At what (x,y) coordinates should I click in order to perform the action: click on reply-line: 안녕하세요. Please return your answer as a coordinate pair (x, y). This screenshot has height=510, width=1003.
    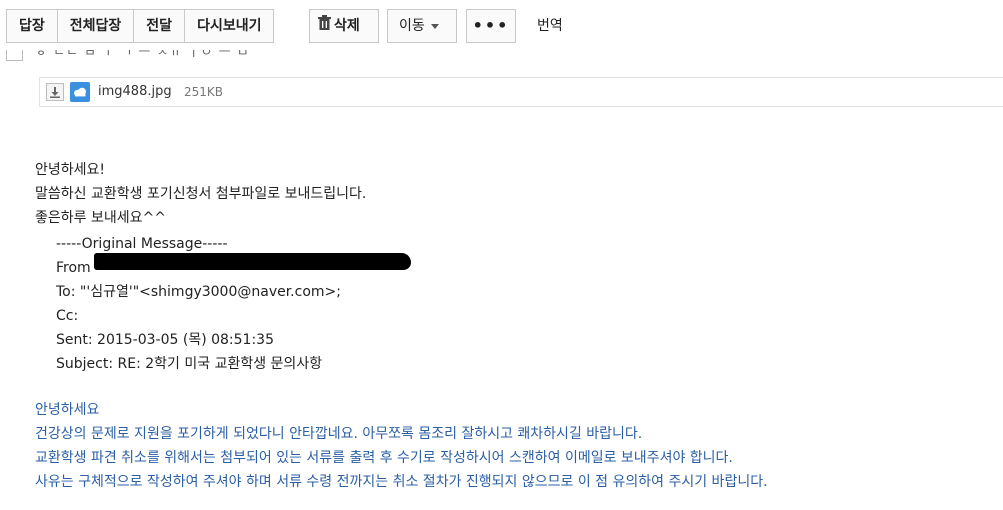
    Looking at the image, I should click on (67, 410).